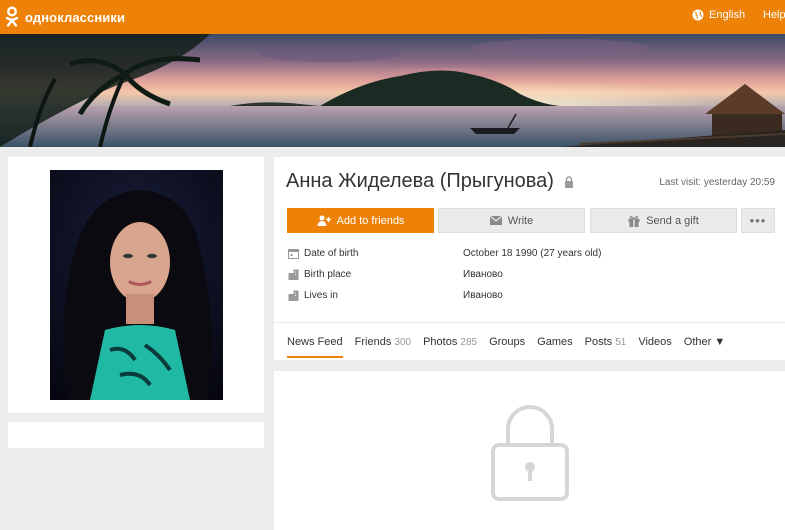  I want to click on more-actions-button: •••, so click(758, 220).